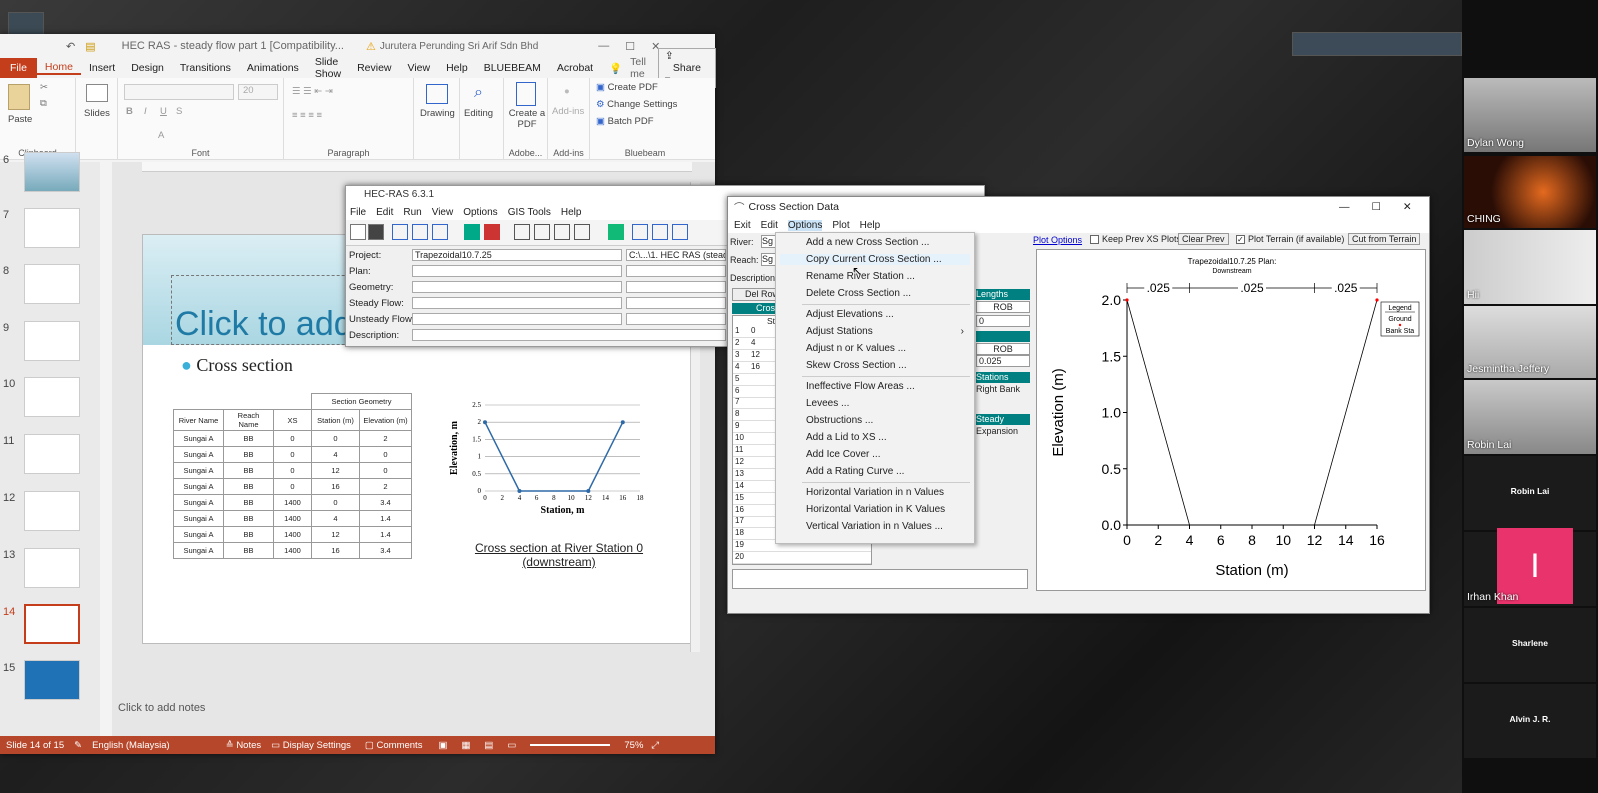 Image resolution: width=1598 pixels, height=793 pixels. What do you see at coordinates (1530, 115) in the screenshot?
I see `participant-tile: Dylan Wong` at bounding box center [1530, 115].